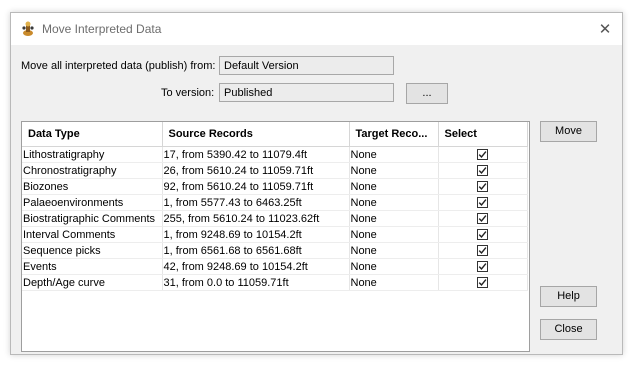  What do you see at coordinates (102, 29) in the screenshot?
I see `window-title: Move Interpreted Data` at bounding box center [102, 29].